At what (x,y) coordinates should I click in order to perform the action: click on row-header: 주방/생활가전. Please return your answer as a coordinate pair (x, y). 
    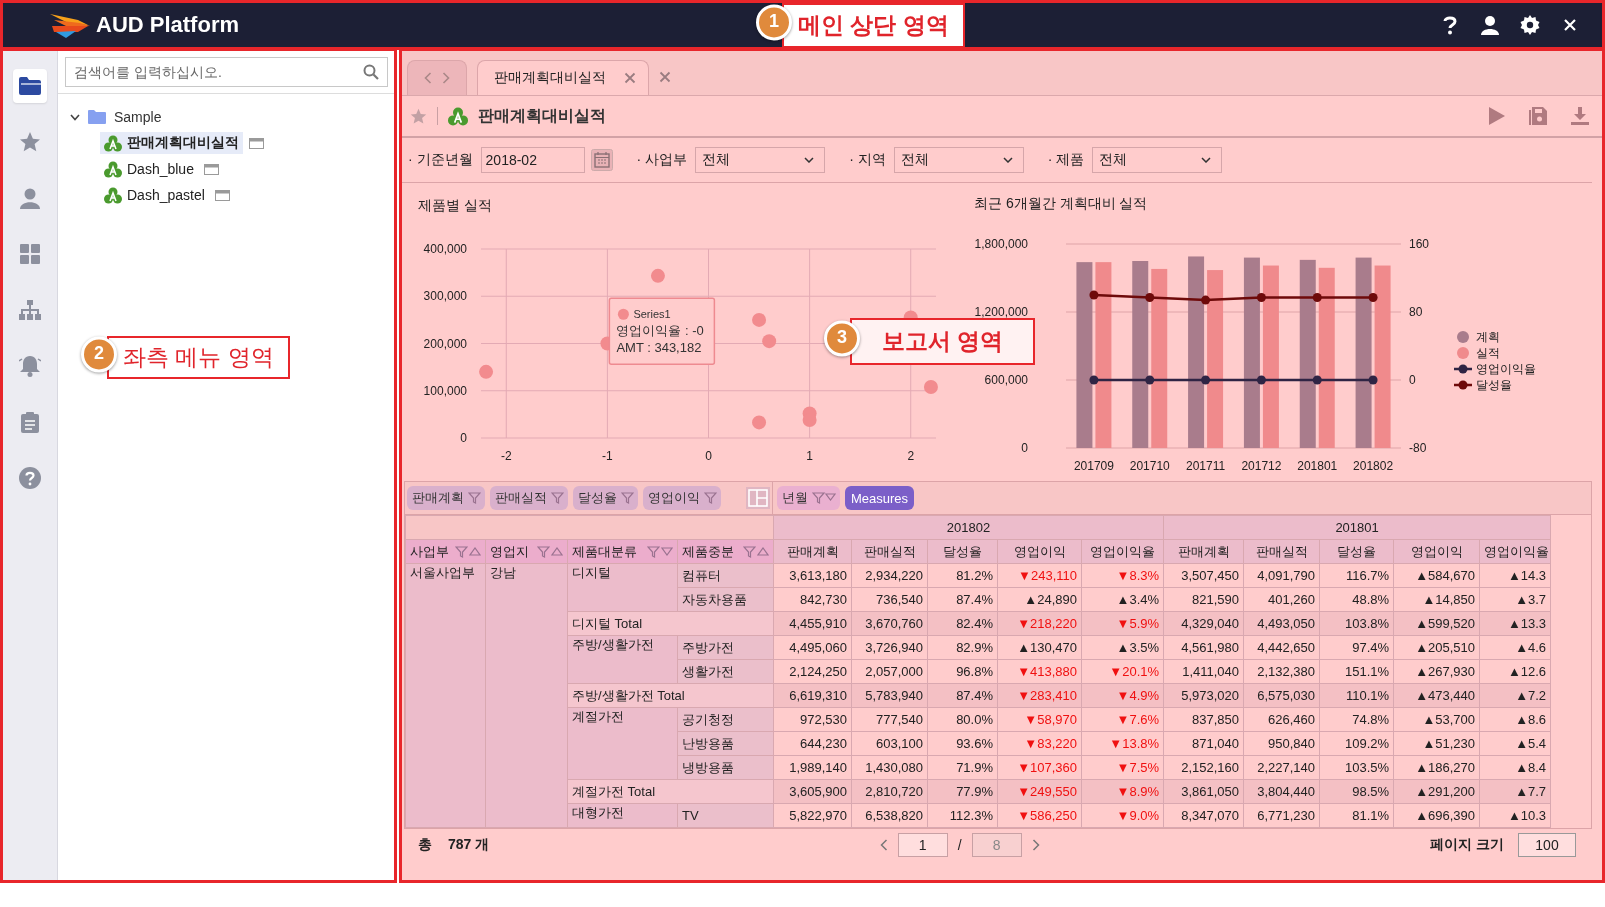
    Looking at the image, I should click on (622, 659).